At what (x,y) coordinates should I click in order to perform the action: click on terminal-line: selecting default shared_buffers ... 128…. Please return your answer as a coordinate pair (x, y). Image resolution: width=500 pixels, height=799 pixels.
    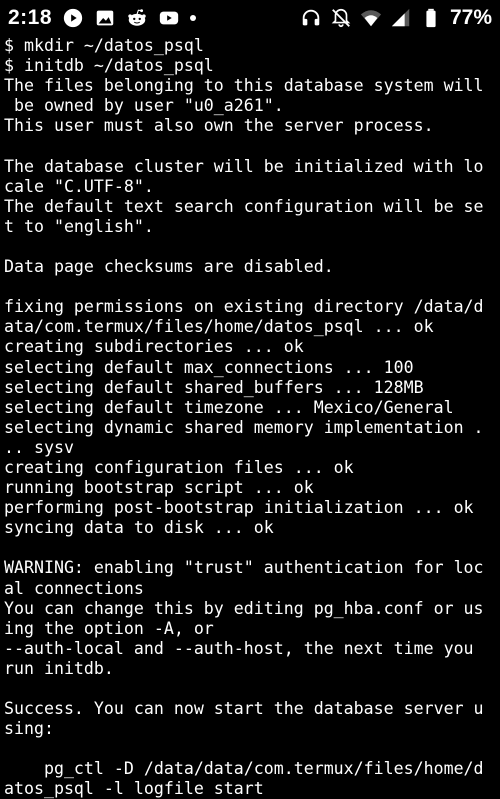
    Looking at the image, I should click on (214, 387).